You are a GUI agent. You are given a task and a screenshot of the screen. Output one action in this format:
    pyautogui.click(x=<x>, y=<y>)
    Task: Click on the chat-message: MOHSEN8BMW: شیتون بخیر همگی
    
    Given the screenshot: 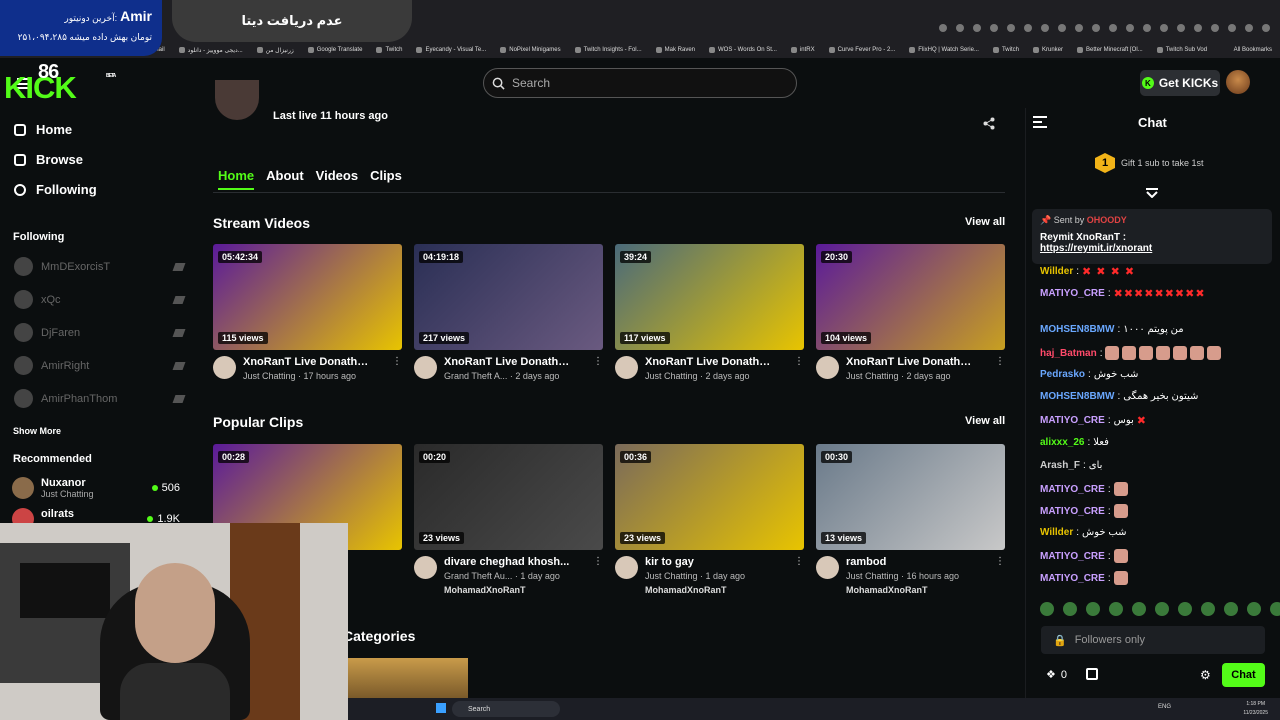 What is the action you would take?
    pyautogui.click(x=1119, y=396)
    